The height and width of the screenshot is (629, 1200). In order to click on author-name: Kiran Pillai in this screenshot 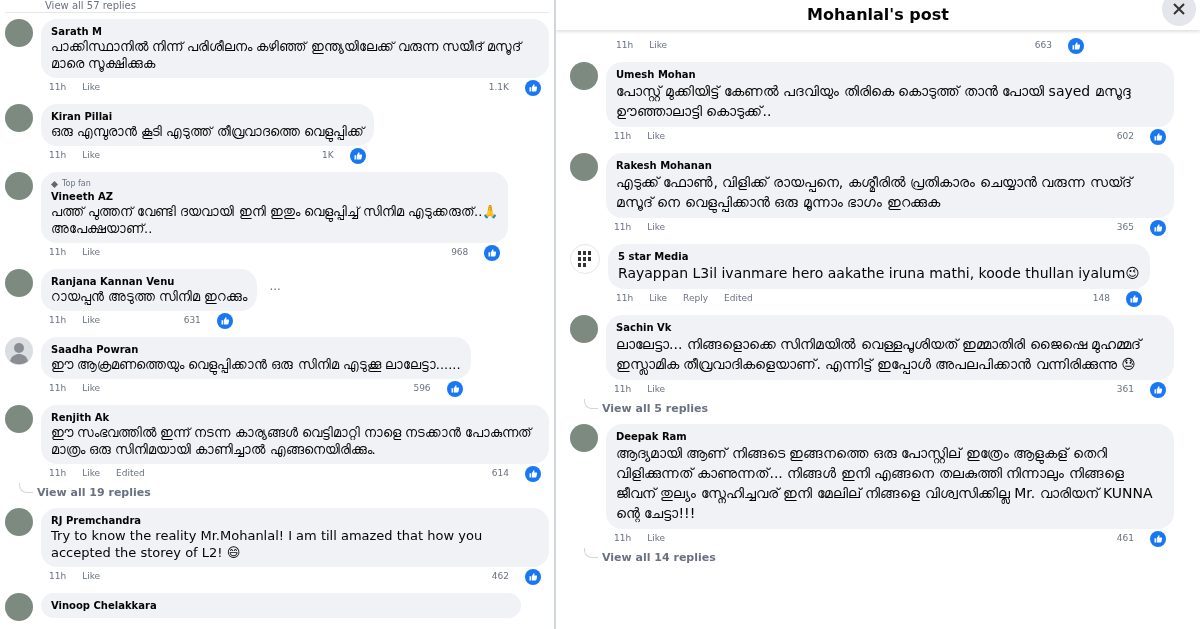, I will do `click(207, 116)`.